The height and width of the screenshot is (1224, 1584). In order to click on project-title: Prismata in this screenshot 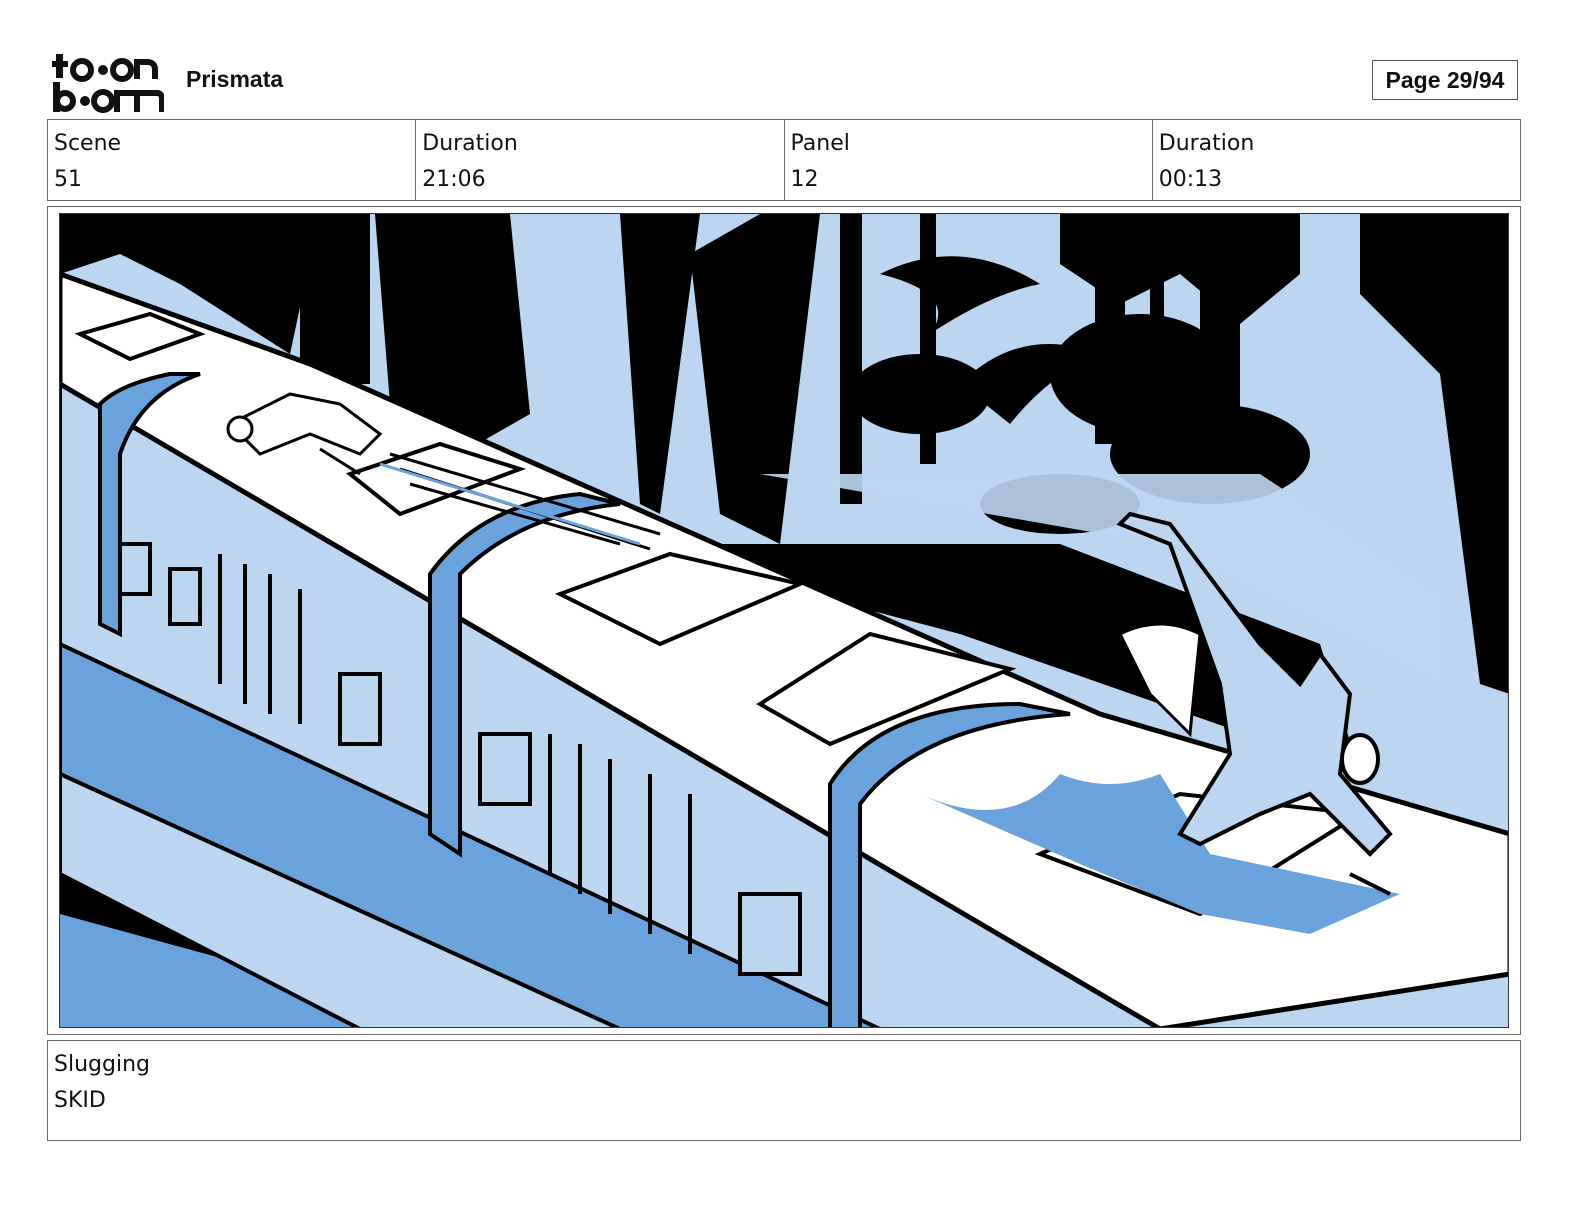, I will do `click(235, 79)`.